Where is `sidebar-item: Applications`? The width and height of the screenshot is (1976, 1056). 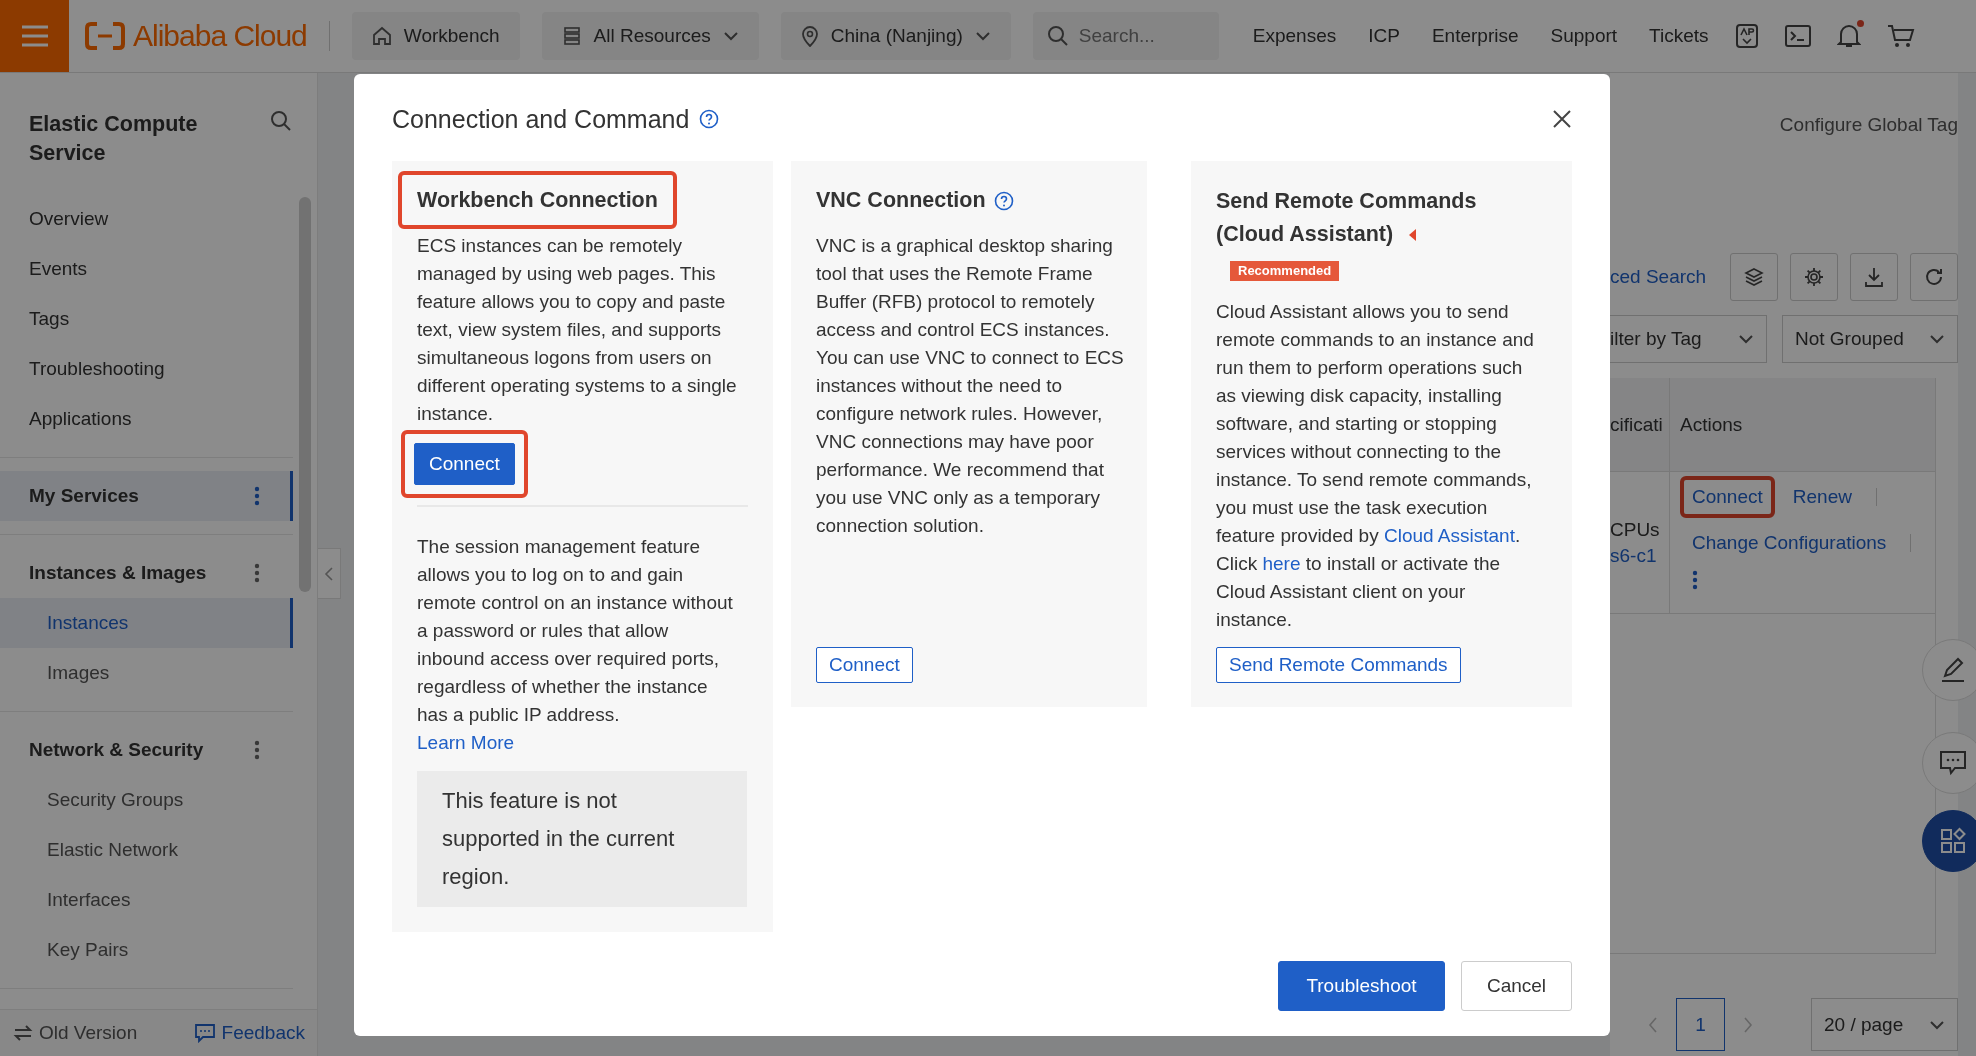 sidebar-item: Applications is located at coordinates (147, 419).